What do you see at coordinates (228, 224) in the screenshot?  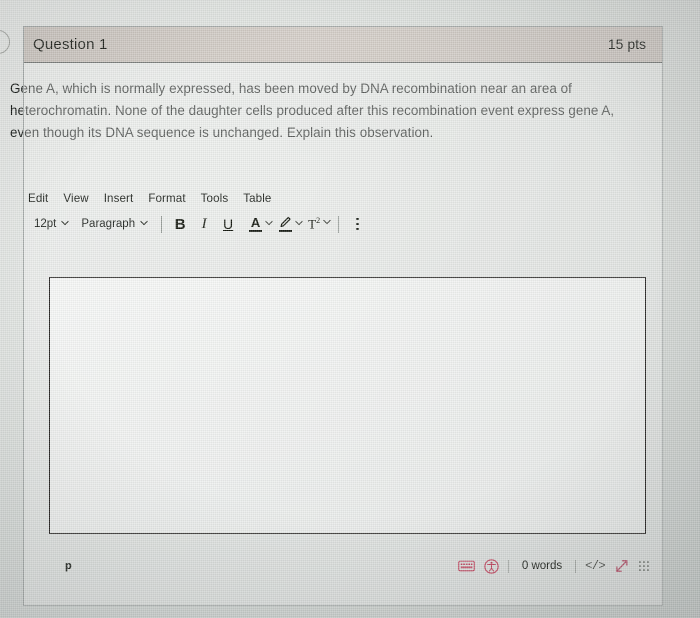 I see `underline-button: U` at bounding box center [228, 224].